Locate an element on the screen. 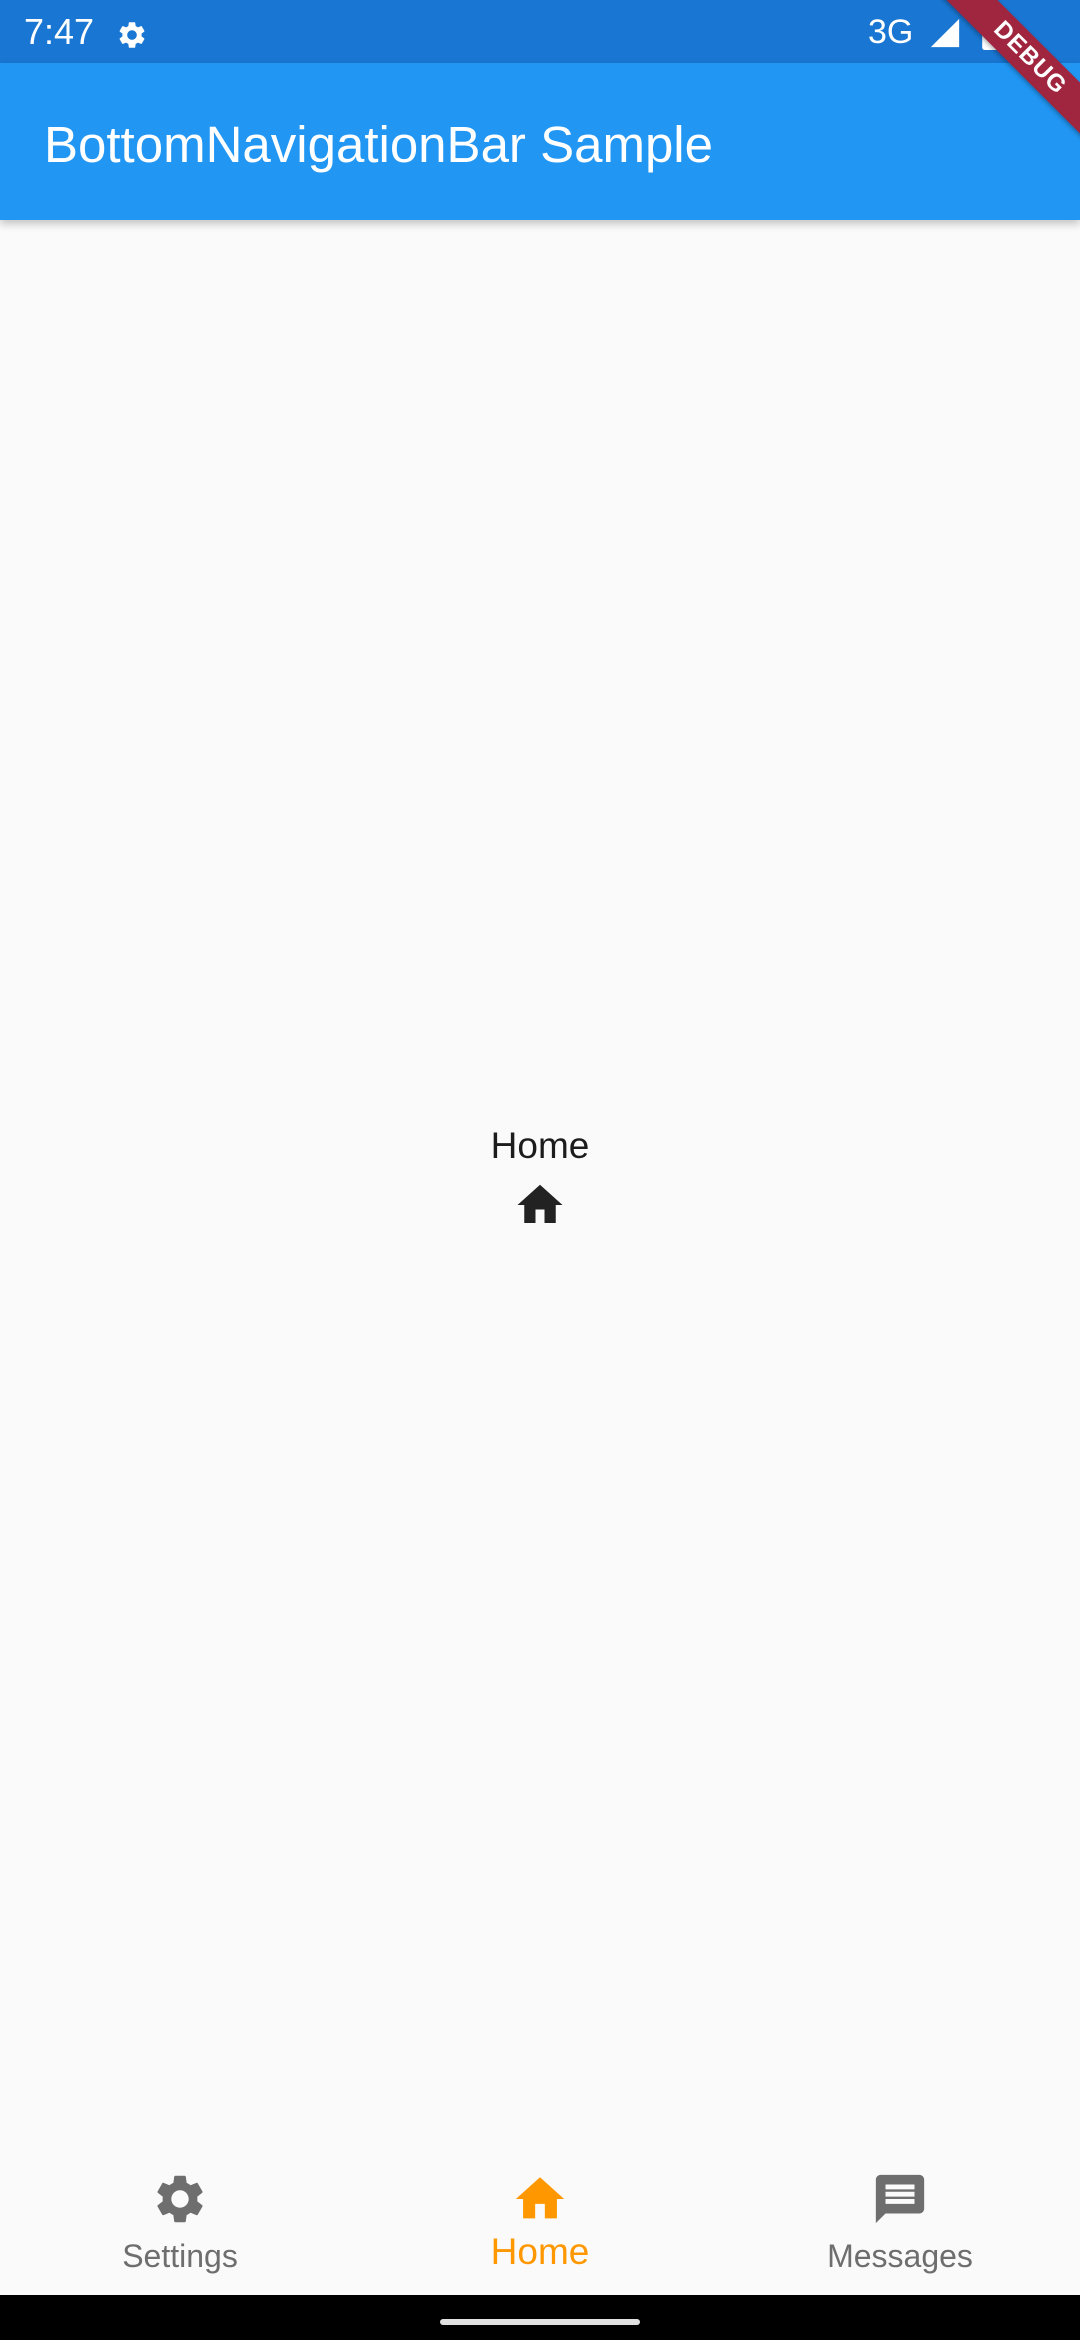  system-gesture-area is located at coordinates (540, 2317).